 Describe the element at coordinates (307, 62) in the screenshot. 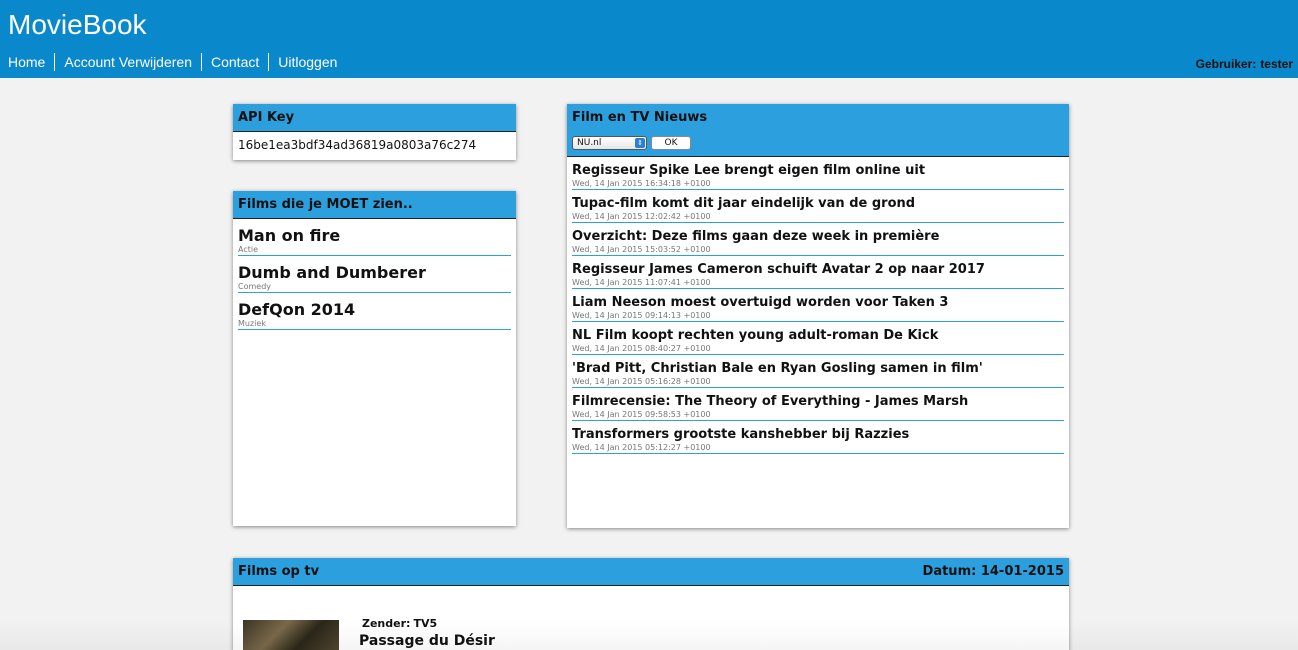

I see `nav-logout: Uitloggen` at that location.